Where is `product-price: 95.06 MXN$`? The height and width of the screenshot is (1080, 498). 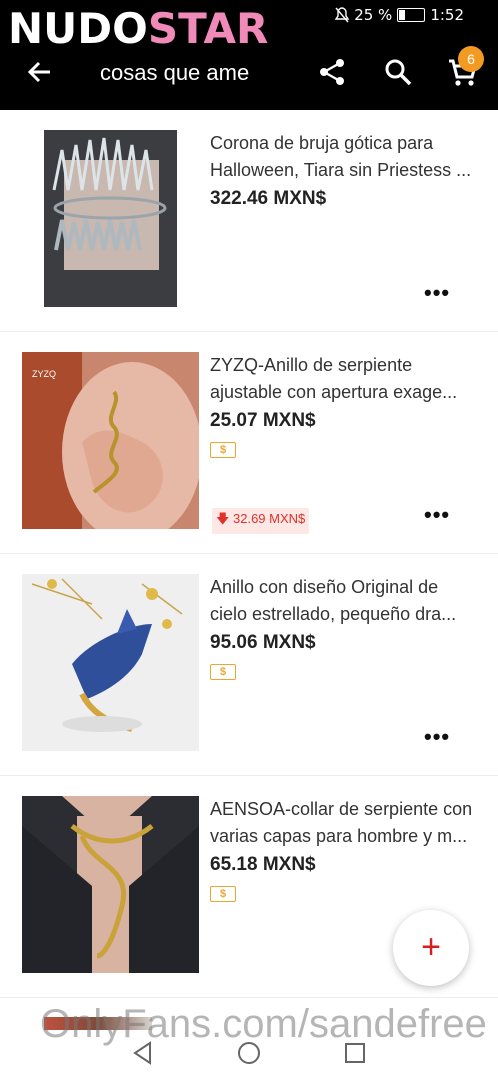 product-price: 95.06 MXN$ is located at coordinates (263, 642).